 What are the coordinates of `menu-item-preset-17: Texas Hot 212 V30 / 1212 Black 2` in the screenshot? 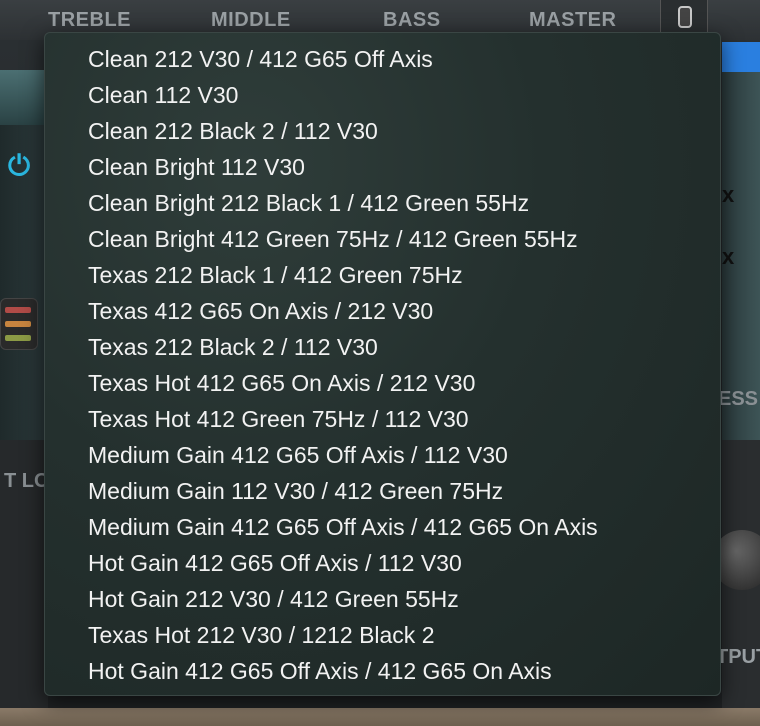 It's located at (382, 635).